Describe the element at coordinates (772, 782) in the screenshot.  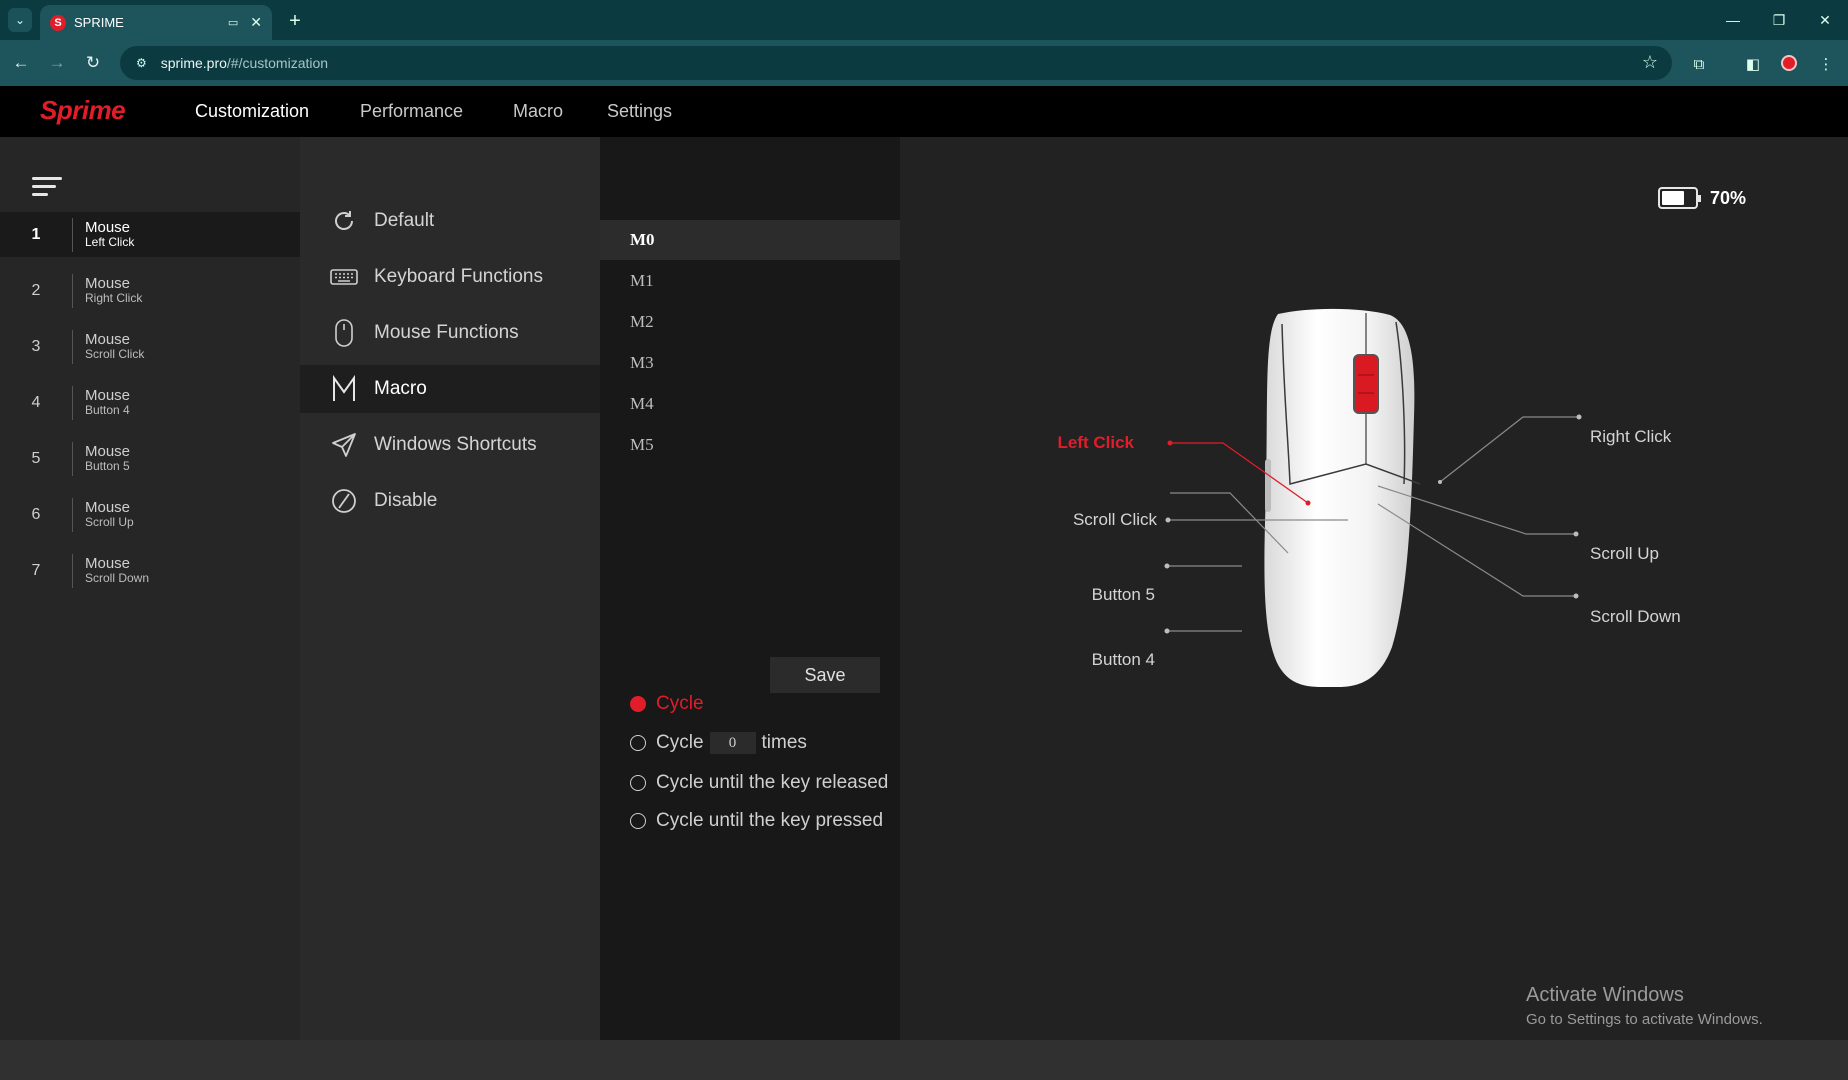
I see `option-label: Cycle until the key released` at that location.